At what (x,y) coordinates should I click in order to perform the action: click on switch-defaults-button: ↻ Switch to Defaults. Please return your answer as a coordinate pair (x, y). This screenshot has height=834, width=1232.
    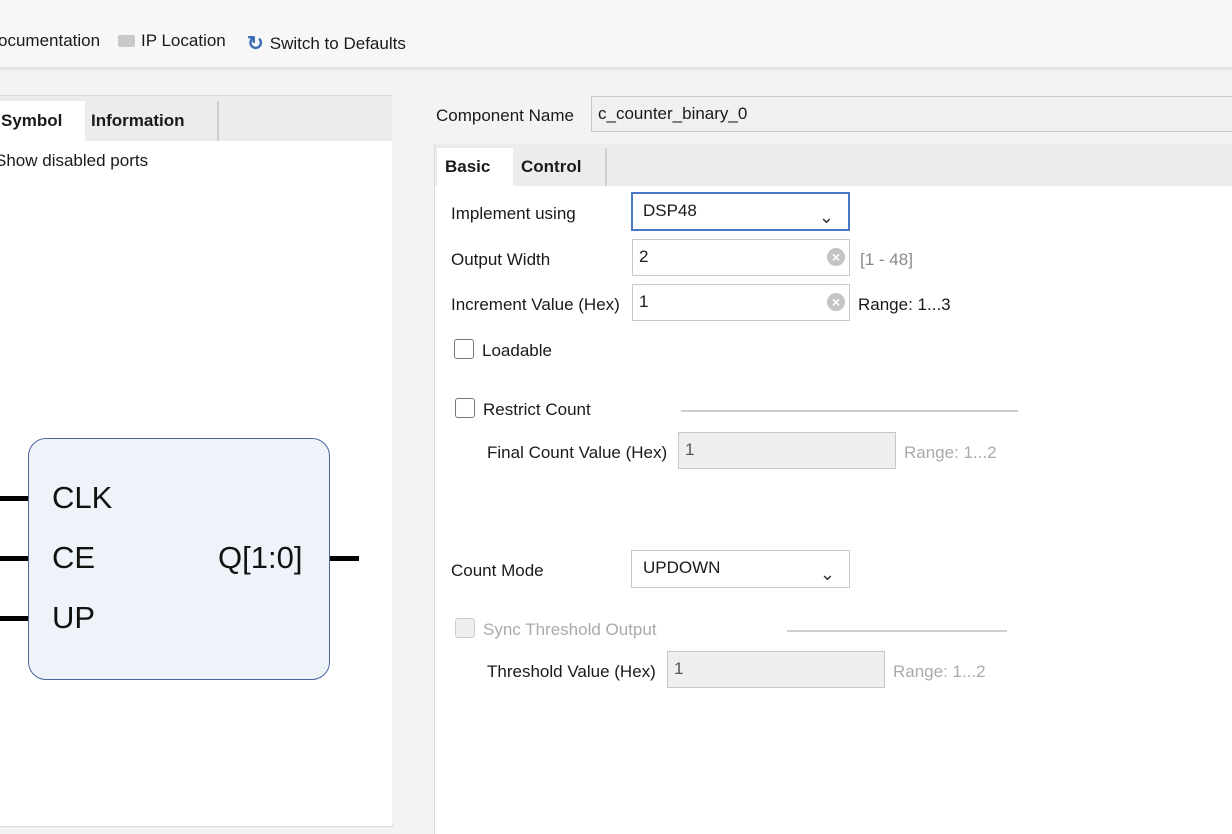
    Looking at the image, I should click on (326, 43).